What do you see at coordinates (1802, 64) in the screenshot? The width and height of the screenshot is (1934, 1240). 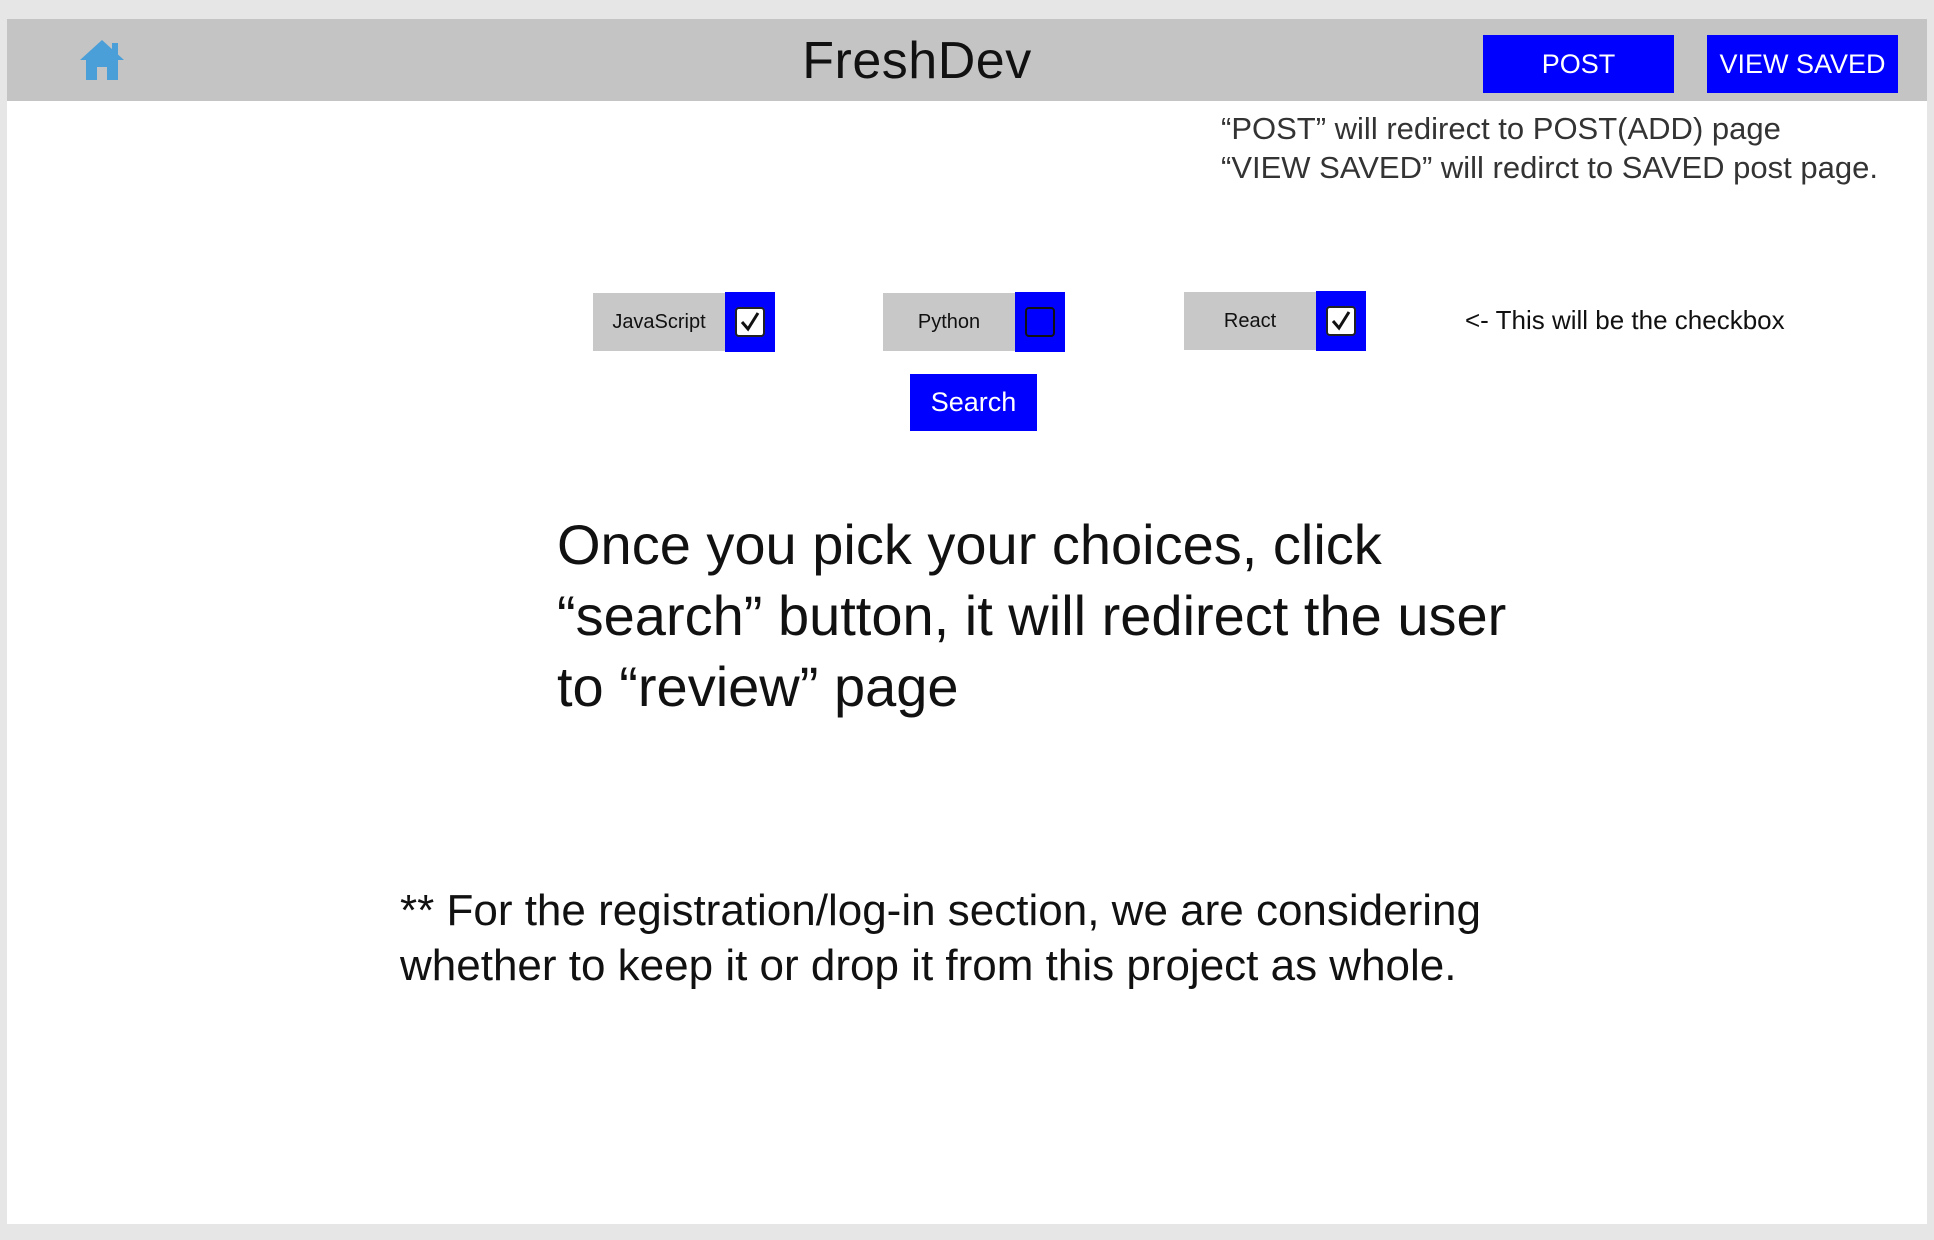 I see `view-saved-button: VIEW SAVED` at bounding box center [1802, 64].